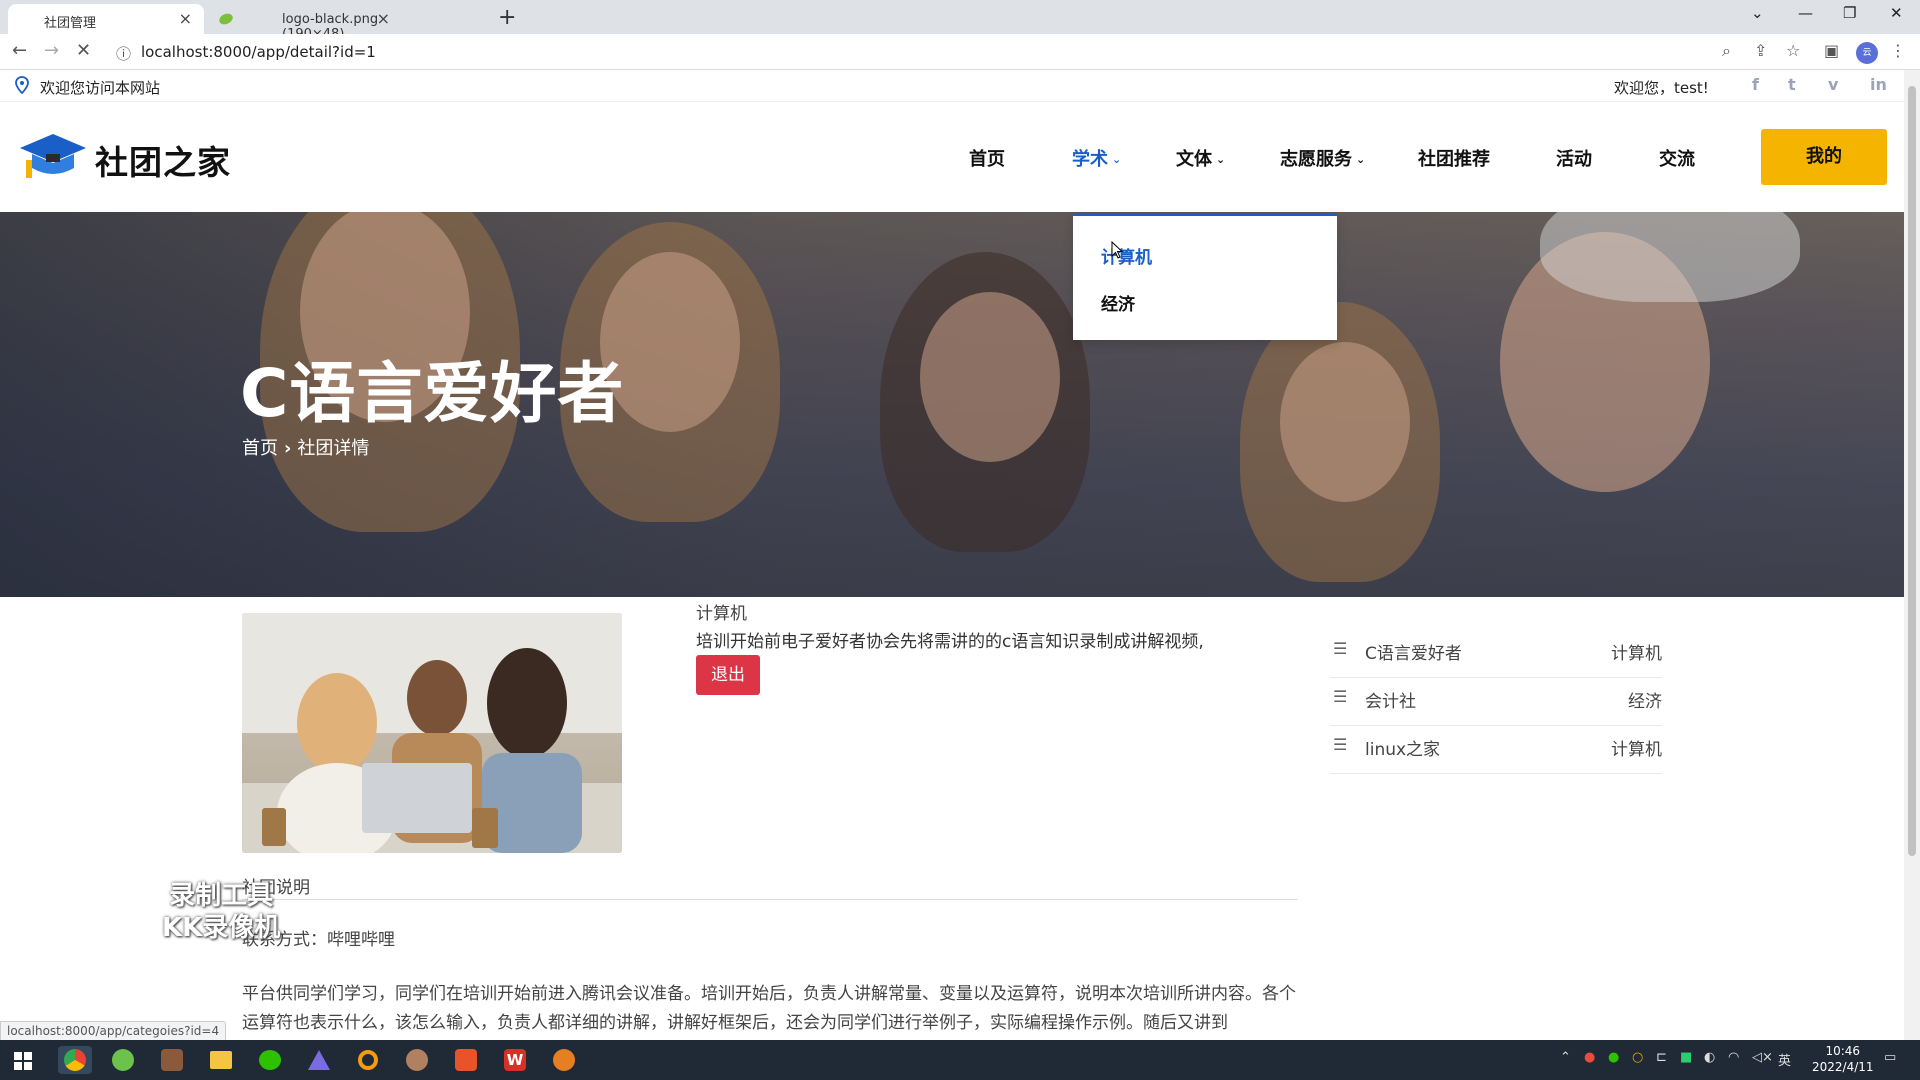  I want to click on graduation-cap-logo-icon, so click(53, 156).